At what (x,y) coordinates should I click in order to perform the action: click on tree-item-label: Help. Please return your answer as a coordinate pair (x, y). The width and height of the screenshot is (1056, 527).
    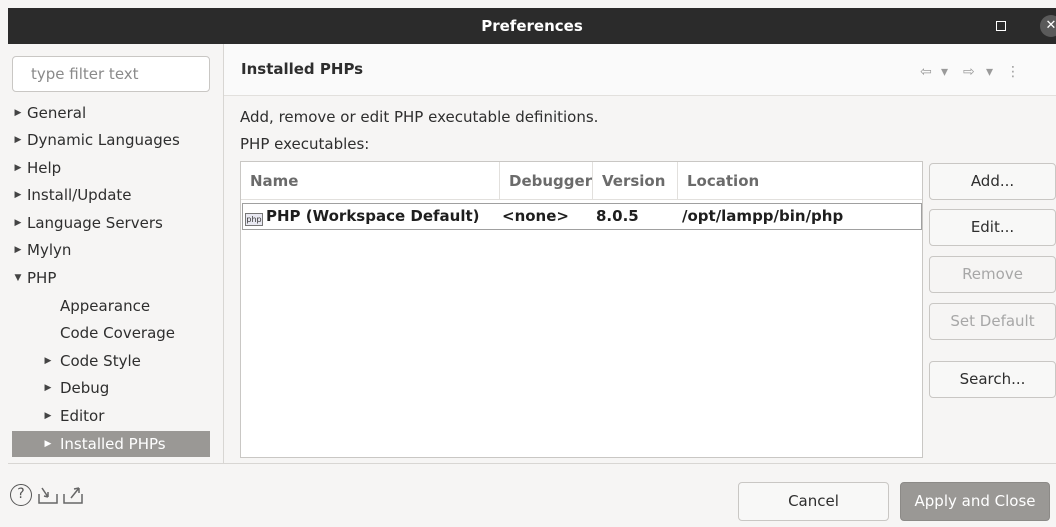
    Looking at the image, I should click on (44, 168).